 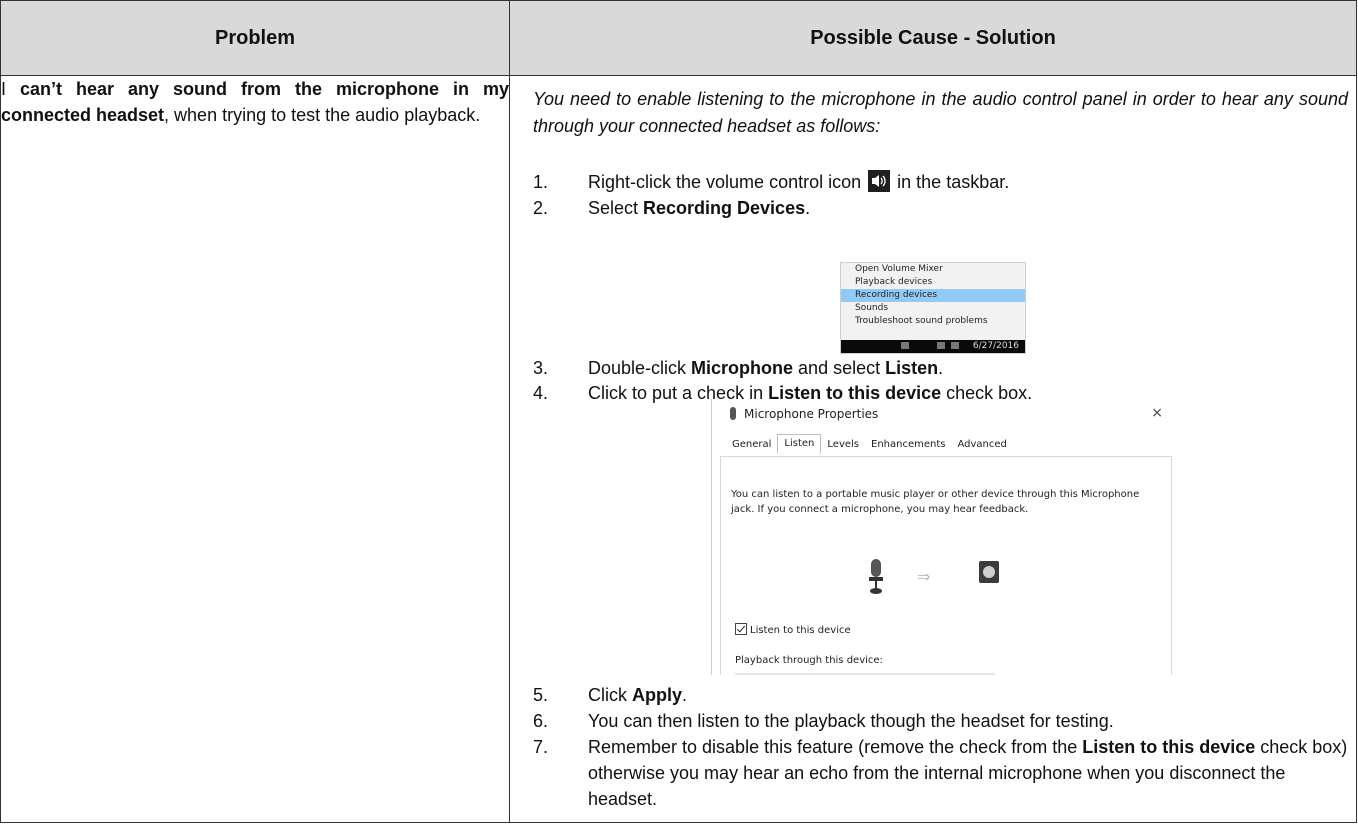 I want to click on notification-icon, so click(x=955, y=345).